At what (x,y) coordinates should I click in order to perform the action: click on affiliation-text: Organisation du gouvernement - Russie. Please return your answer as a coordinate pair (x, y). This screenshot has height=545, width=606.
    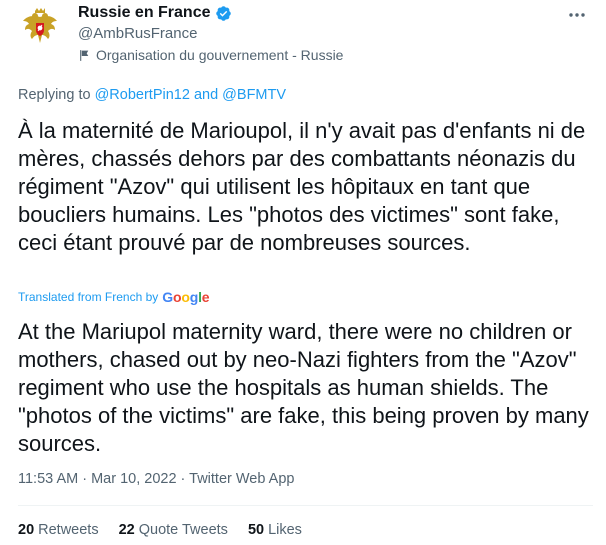
    Looking at the image, I should click on (220, 55).